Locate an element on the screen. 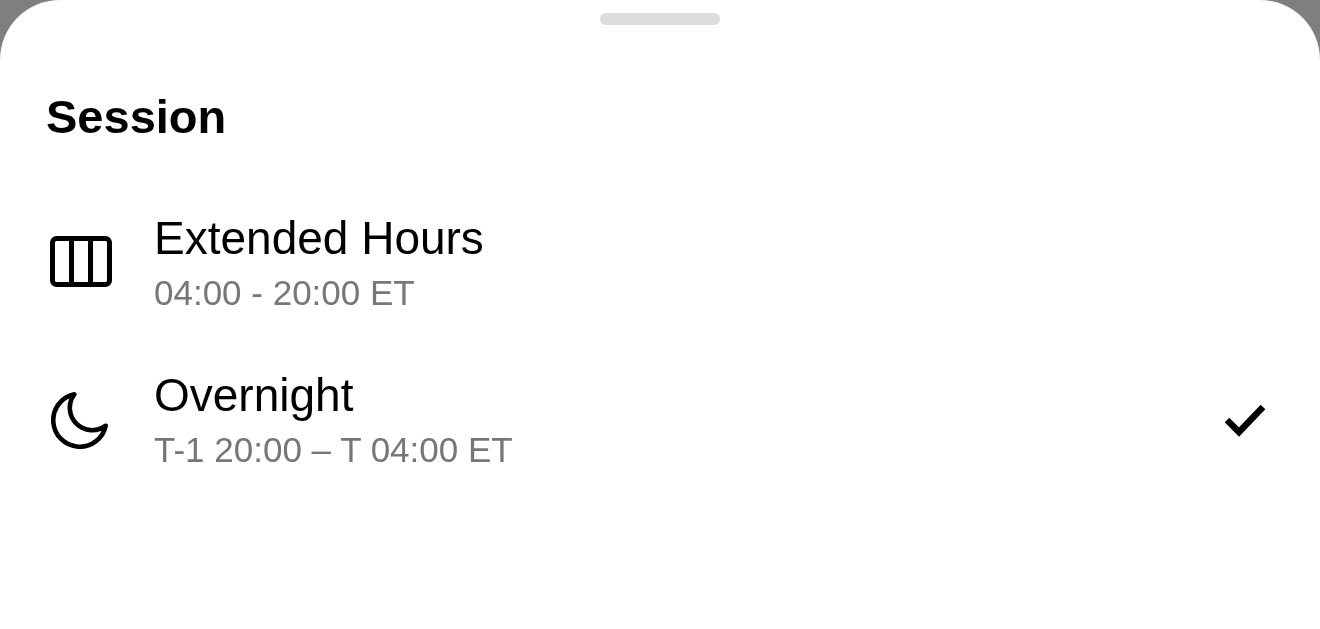  option-title: Overnight is located at coordinates (254, 395).